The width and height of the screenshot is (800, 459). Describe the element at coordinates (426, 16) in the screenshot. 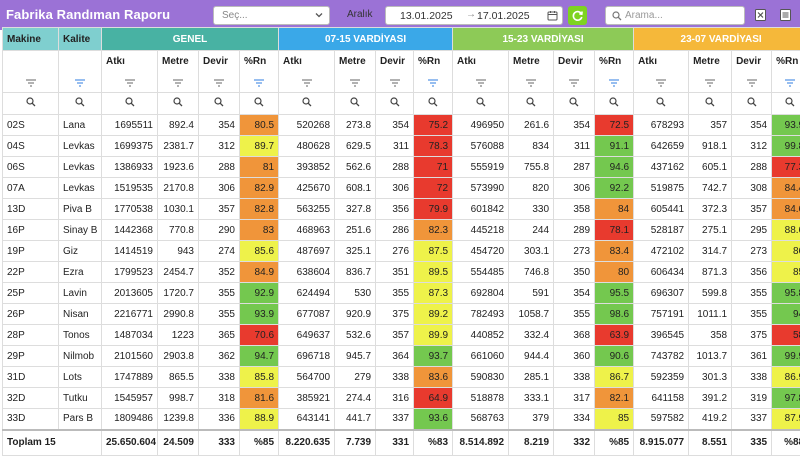

I see `date-from: 13.01.2025` at that location.